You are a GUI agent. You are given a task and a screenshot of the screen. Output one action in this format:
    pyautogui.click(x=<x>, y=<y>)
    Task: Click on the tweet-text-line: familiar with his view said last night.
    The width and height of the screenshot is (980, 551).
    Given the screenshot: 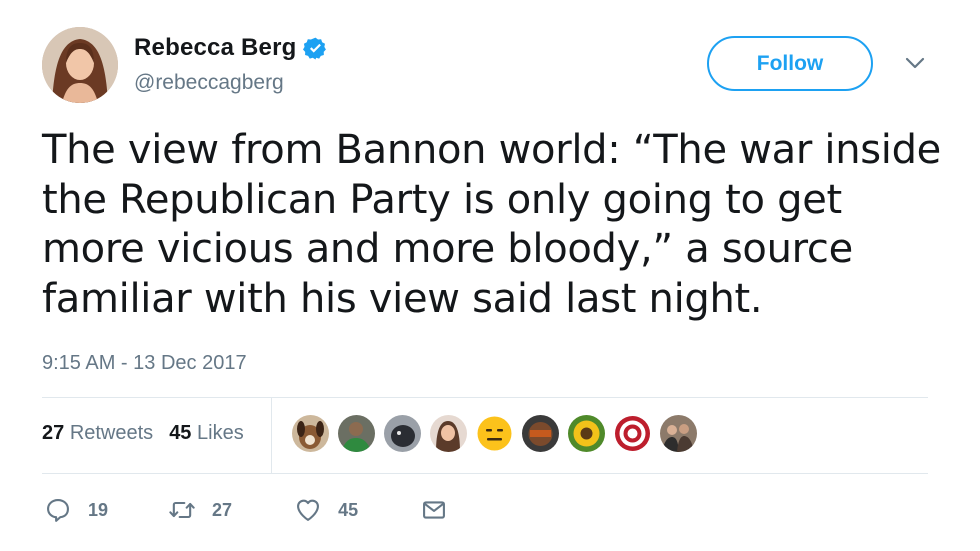 What is the action you would take?
    pyautogui.click(x=402, y=298)
    